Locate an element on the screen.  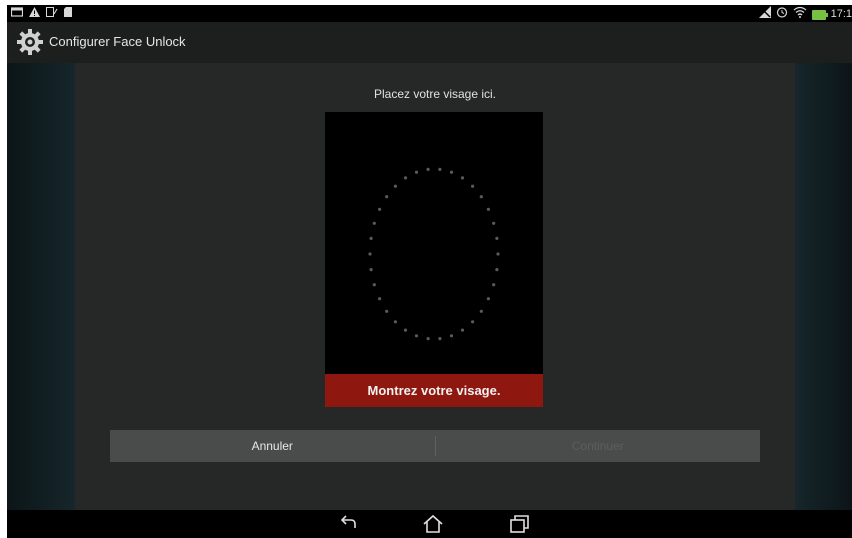
wifi-icon is located at coordinates (800, 14).